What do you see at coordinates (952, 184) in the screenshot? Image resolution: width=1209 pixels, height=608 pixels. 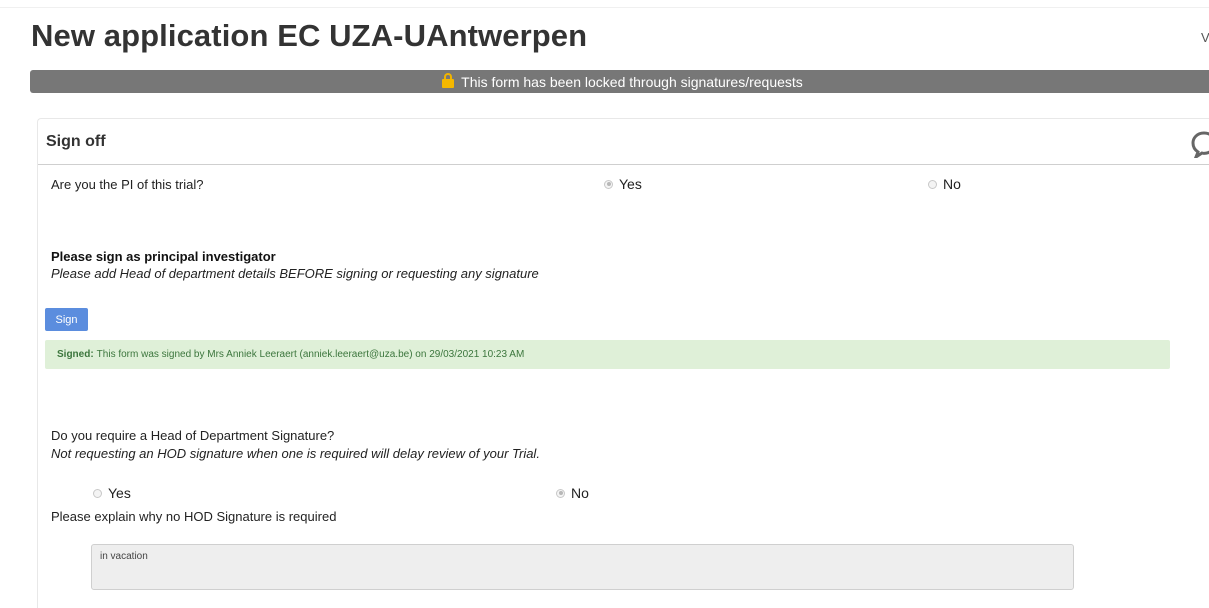 I see `pi-no-label: No` at bounding box center [952, 184].